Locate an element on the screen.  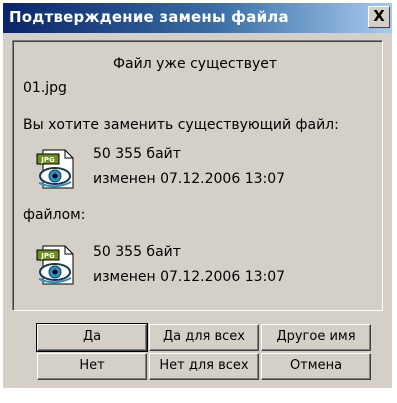
file-name: 01.jpg is located at coordinates (45, 88).